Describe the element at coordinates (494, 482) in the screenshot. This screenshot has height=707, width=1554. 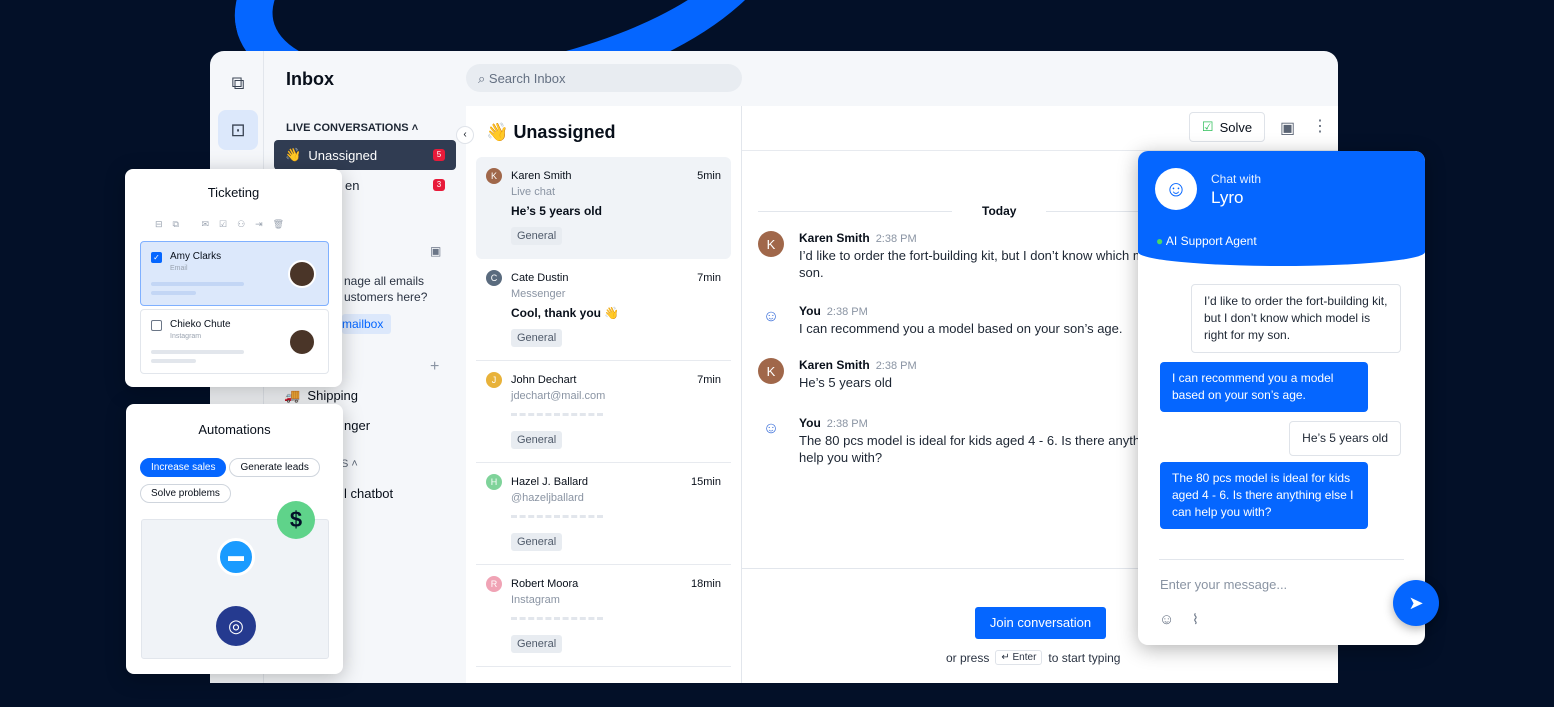
I see `avatar: H` at that location.